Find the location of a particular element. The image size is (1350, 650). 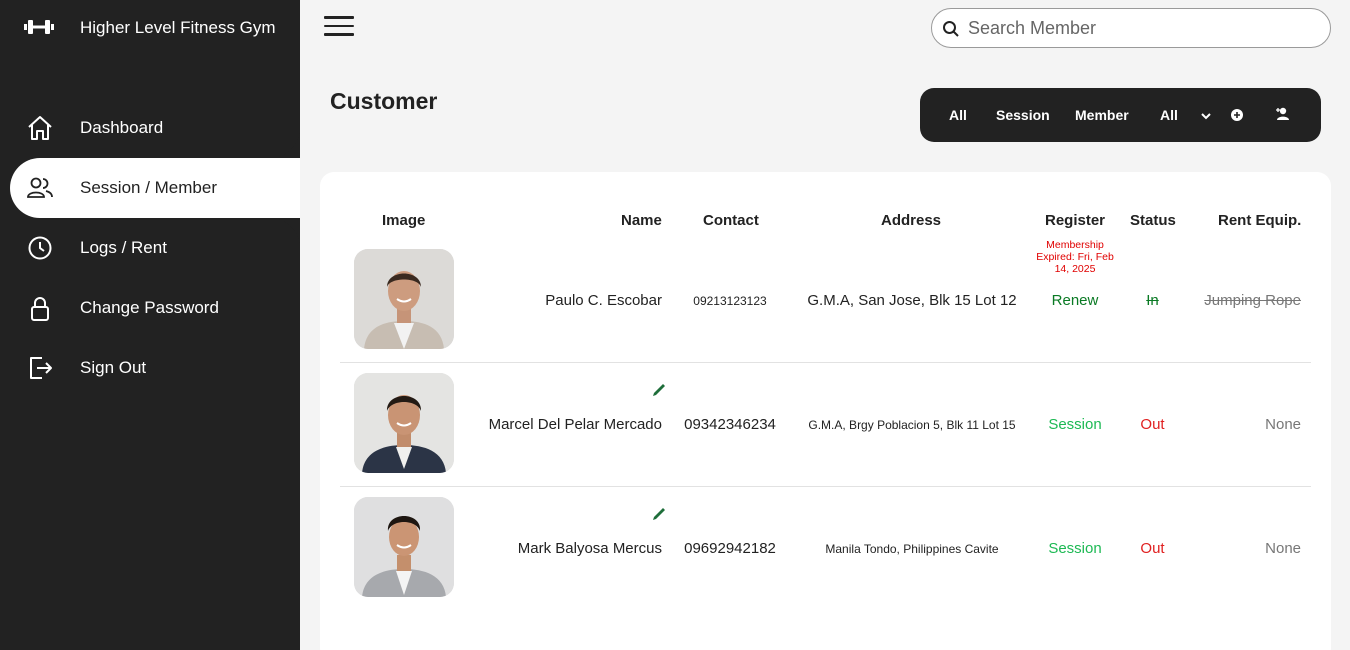

customer-name: Mark Balyosa Mercus is located at coordinates (589, 548).